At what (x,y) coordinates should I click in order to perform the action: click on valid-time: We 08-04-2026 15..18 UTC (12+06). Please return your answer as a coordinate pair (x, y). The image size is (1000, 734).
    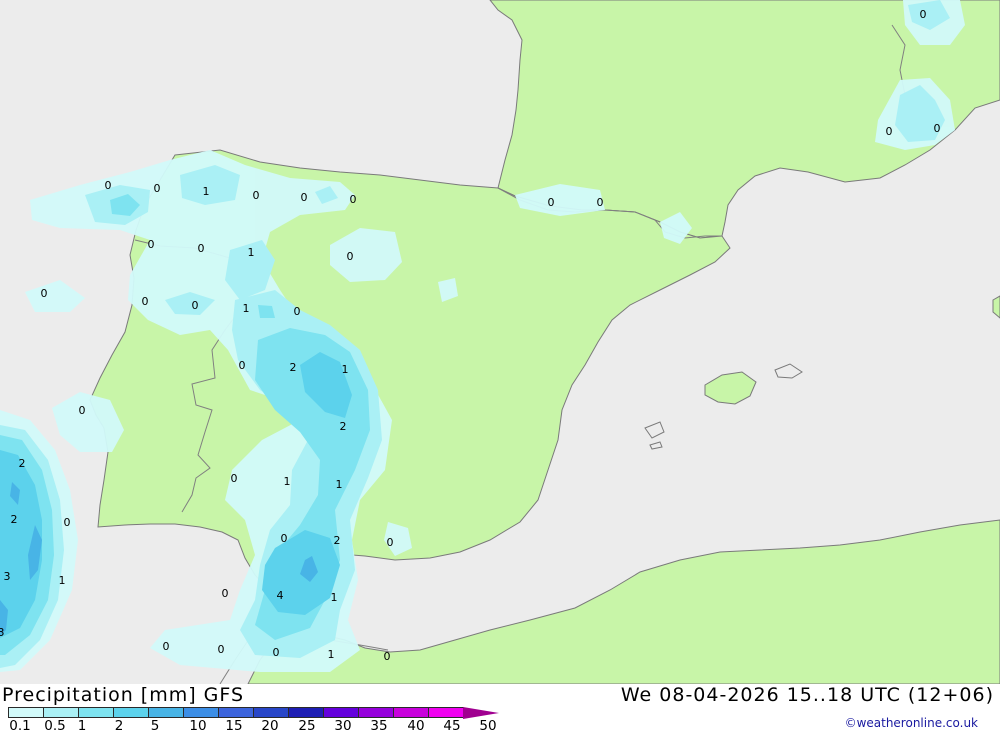
    Looking at the image, I should click on (807, 695).